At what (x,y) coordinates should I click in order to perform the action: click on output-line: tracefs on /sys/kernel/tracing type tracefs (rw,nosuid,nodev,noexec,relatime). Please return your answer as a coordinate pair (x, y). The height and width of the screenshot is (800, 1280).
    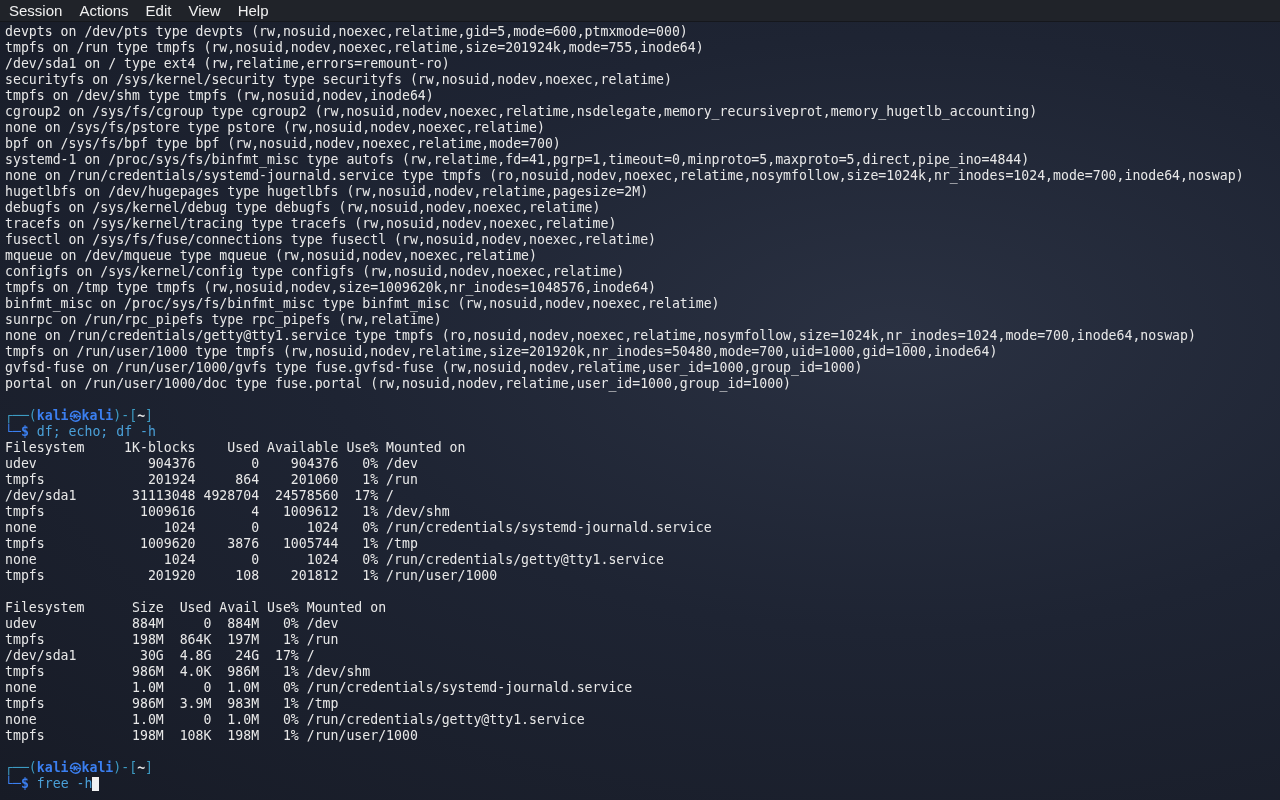
    Looking at the image, I should click on (311, 224).